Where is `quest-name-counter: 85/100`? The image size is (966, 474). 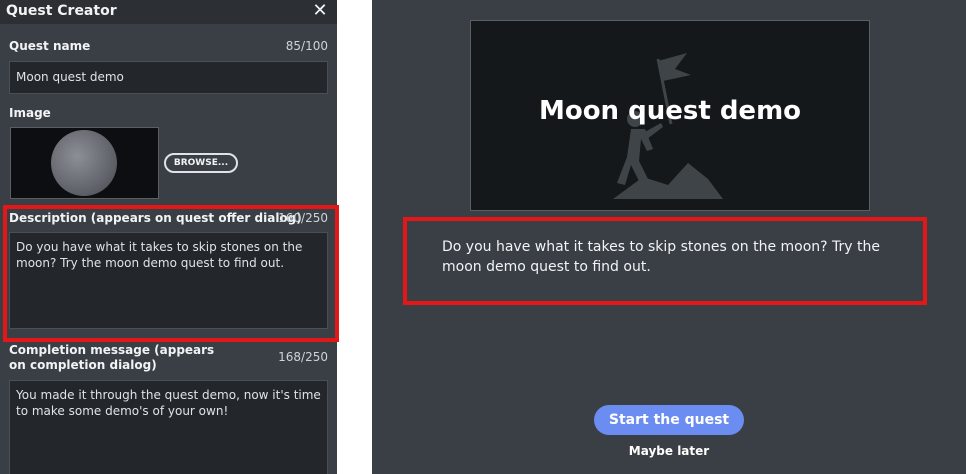
quest-name-counter: 85/100 is located at coordinates (306, 46).